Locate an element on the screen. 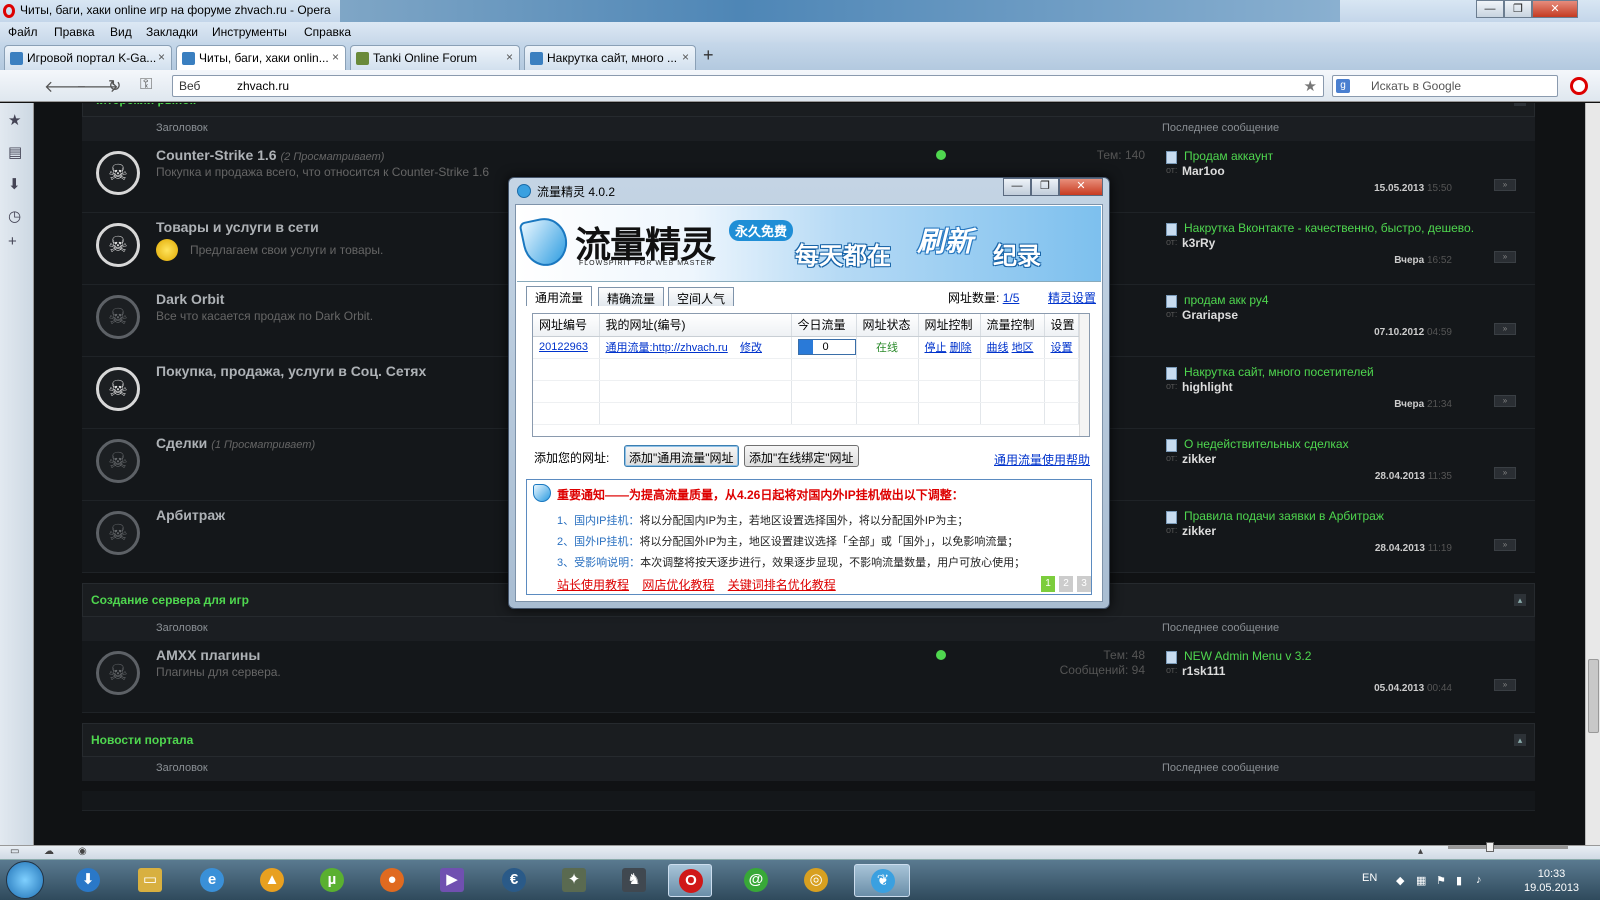 The height and width of the screenshot is (900, 1600). page-scrollbar is located at coordinates (1592, 474).